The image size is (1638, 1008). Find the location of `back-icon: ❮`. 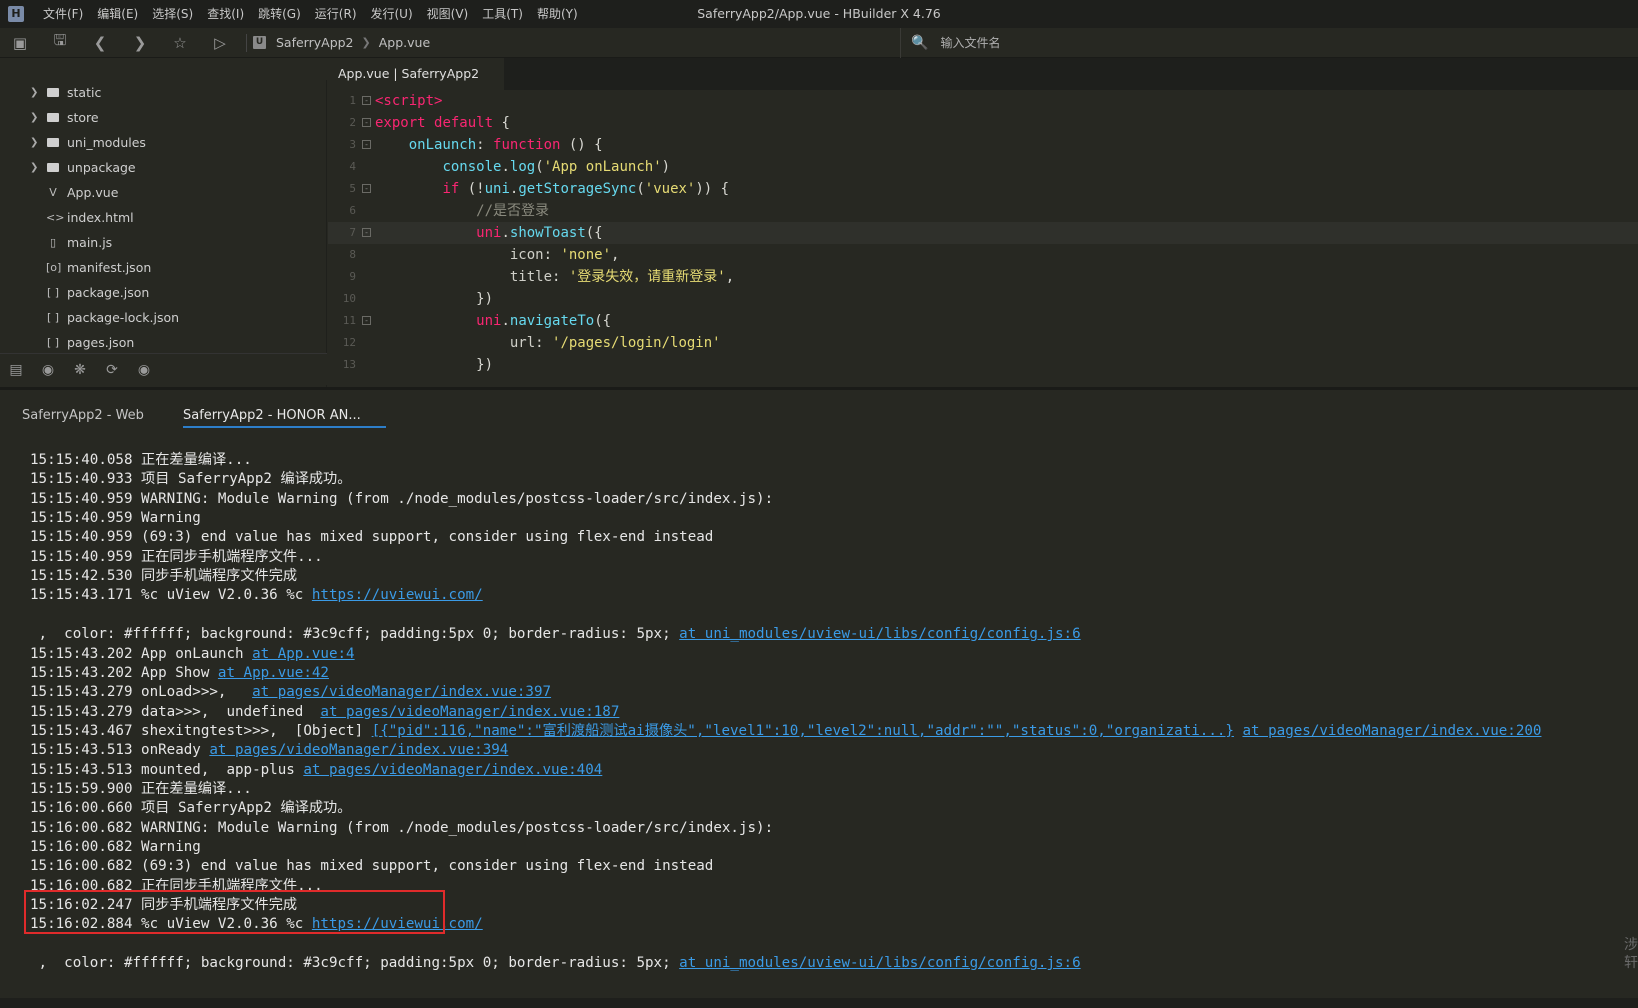

back-icon: ❮ is located at coordinates (100, 43).